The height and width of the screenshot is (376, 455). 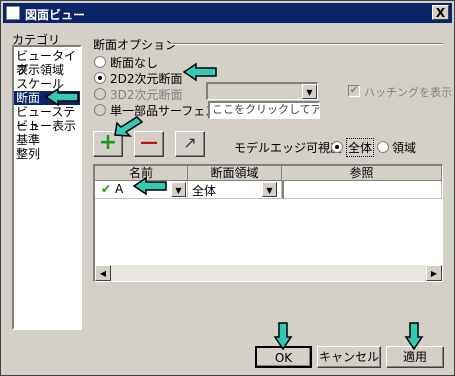 What do you see at coordinates (404, 148) in the screenshot?
I see `radio-edge-area-label: 領域` at bounding box center [404, 148].